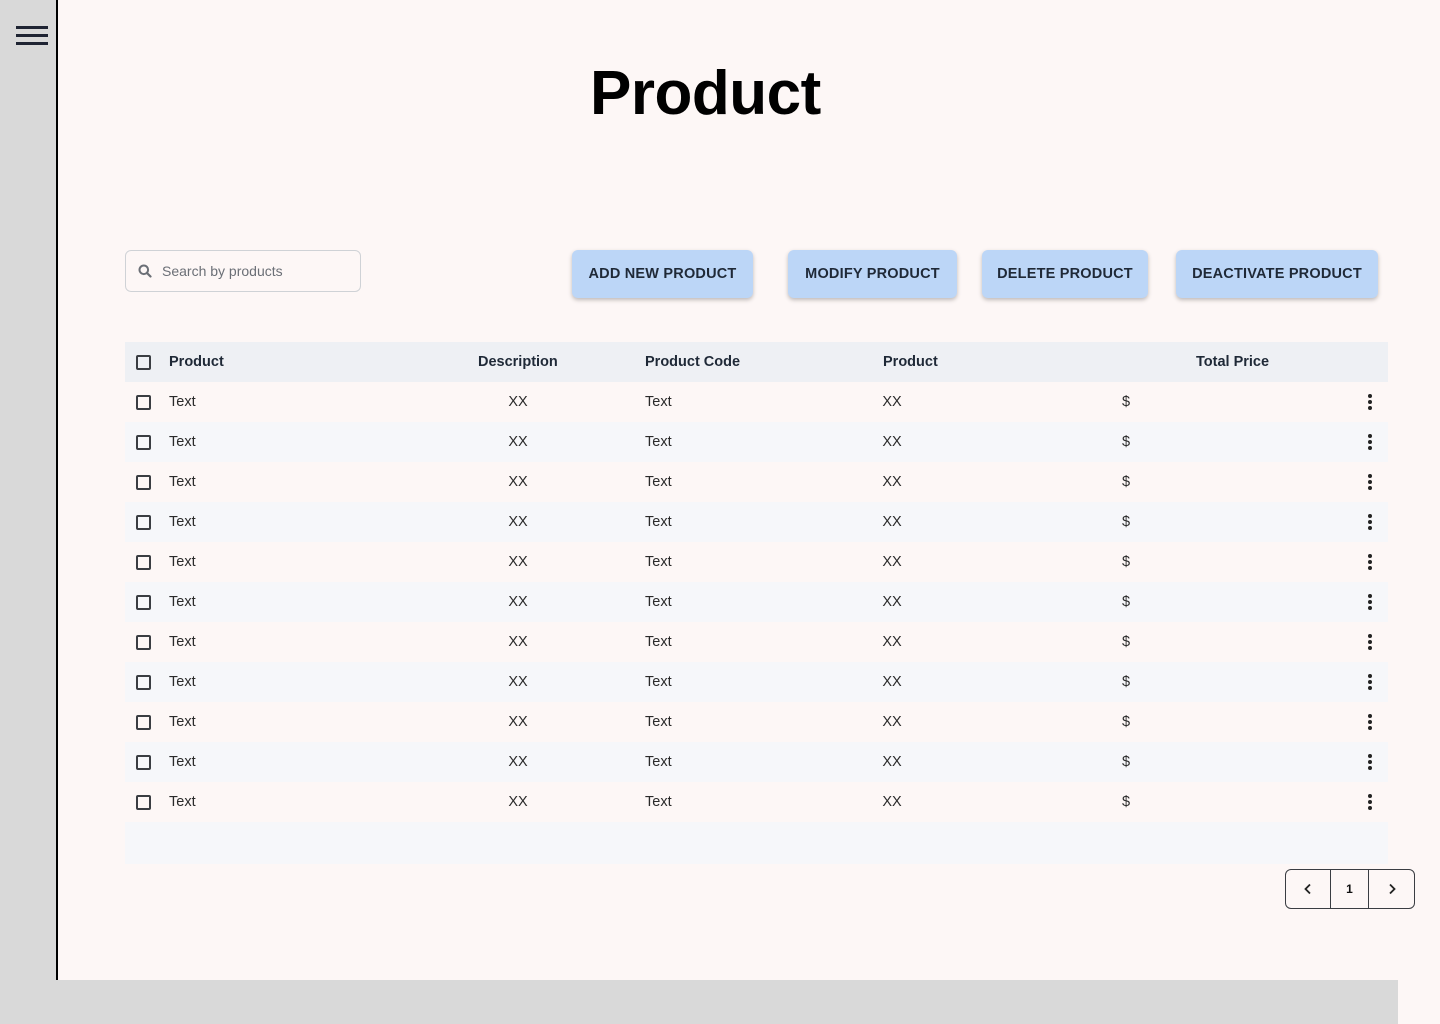 The height and width of the screenshot is (1024, 1440). Describe the element at coordinates (32, 36) in the screenshot. I see `hamburger-menu-icon` at that location.